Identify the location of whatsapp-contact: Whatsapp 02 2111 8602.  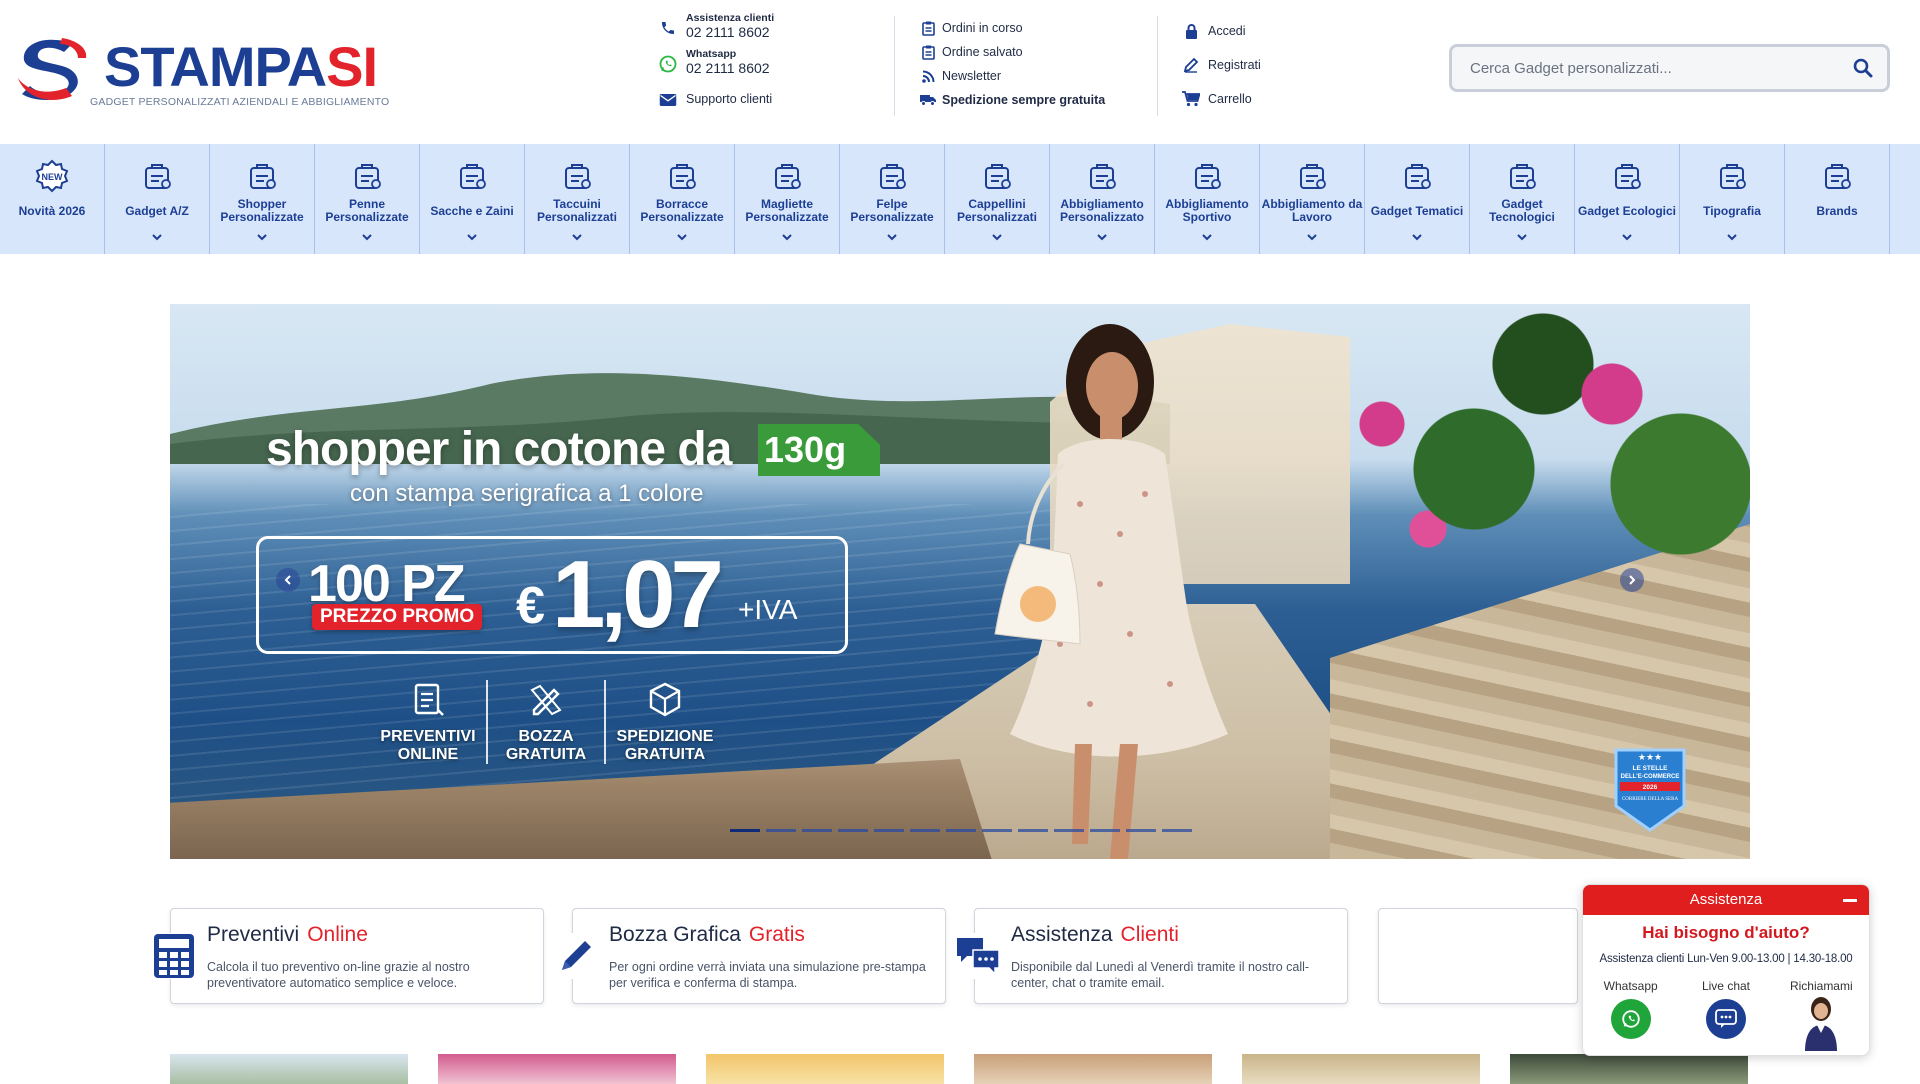
(778, 66).